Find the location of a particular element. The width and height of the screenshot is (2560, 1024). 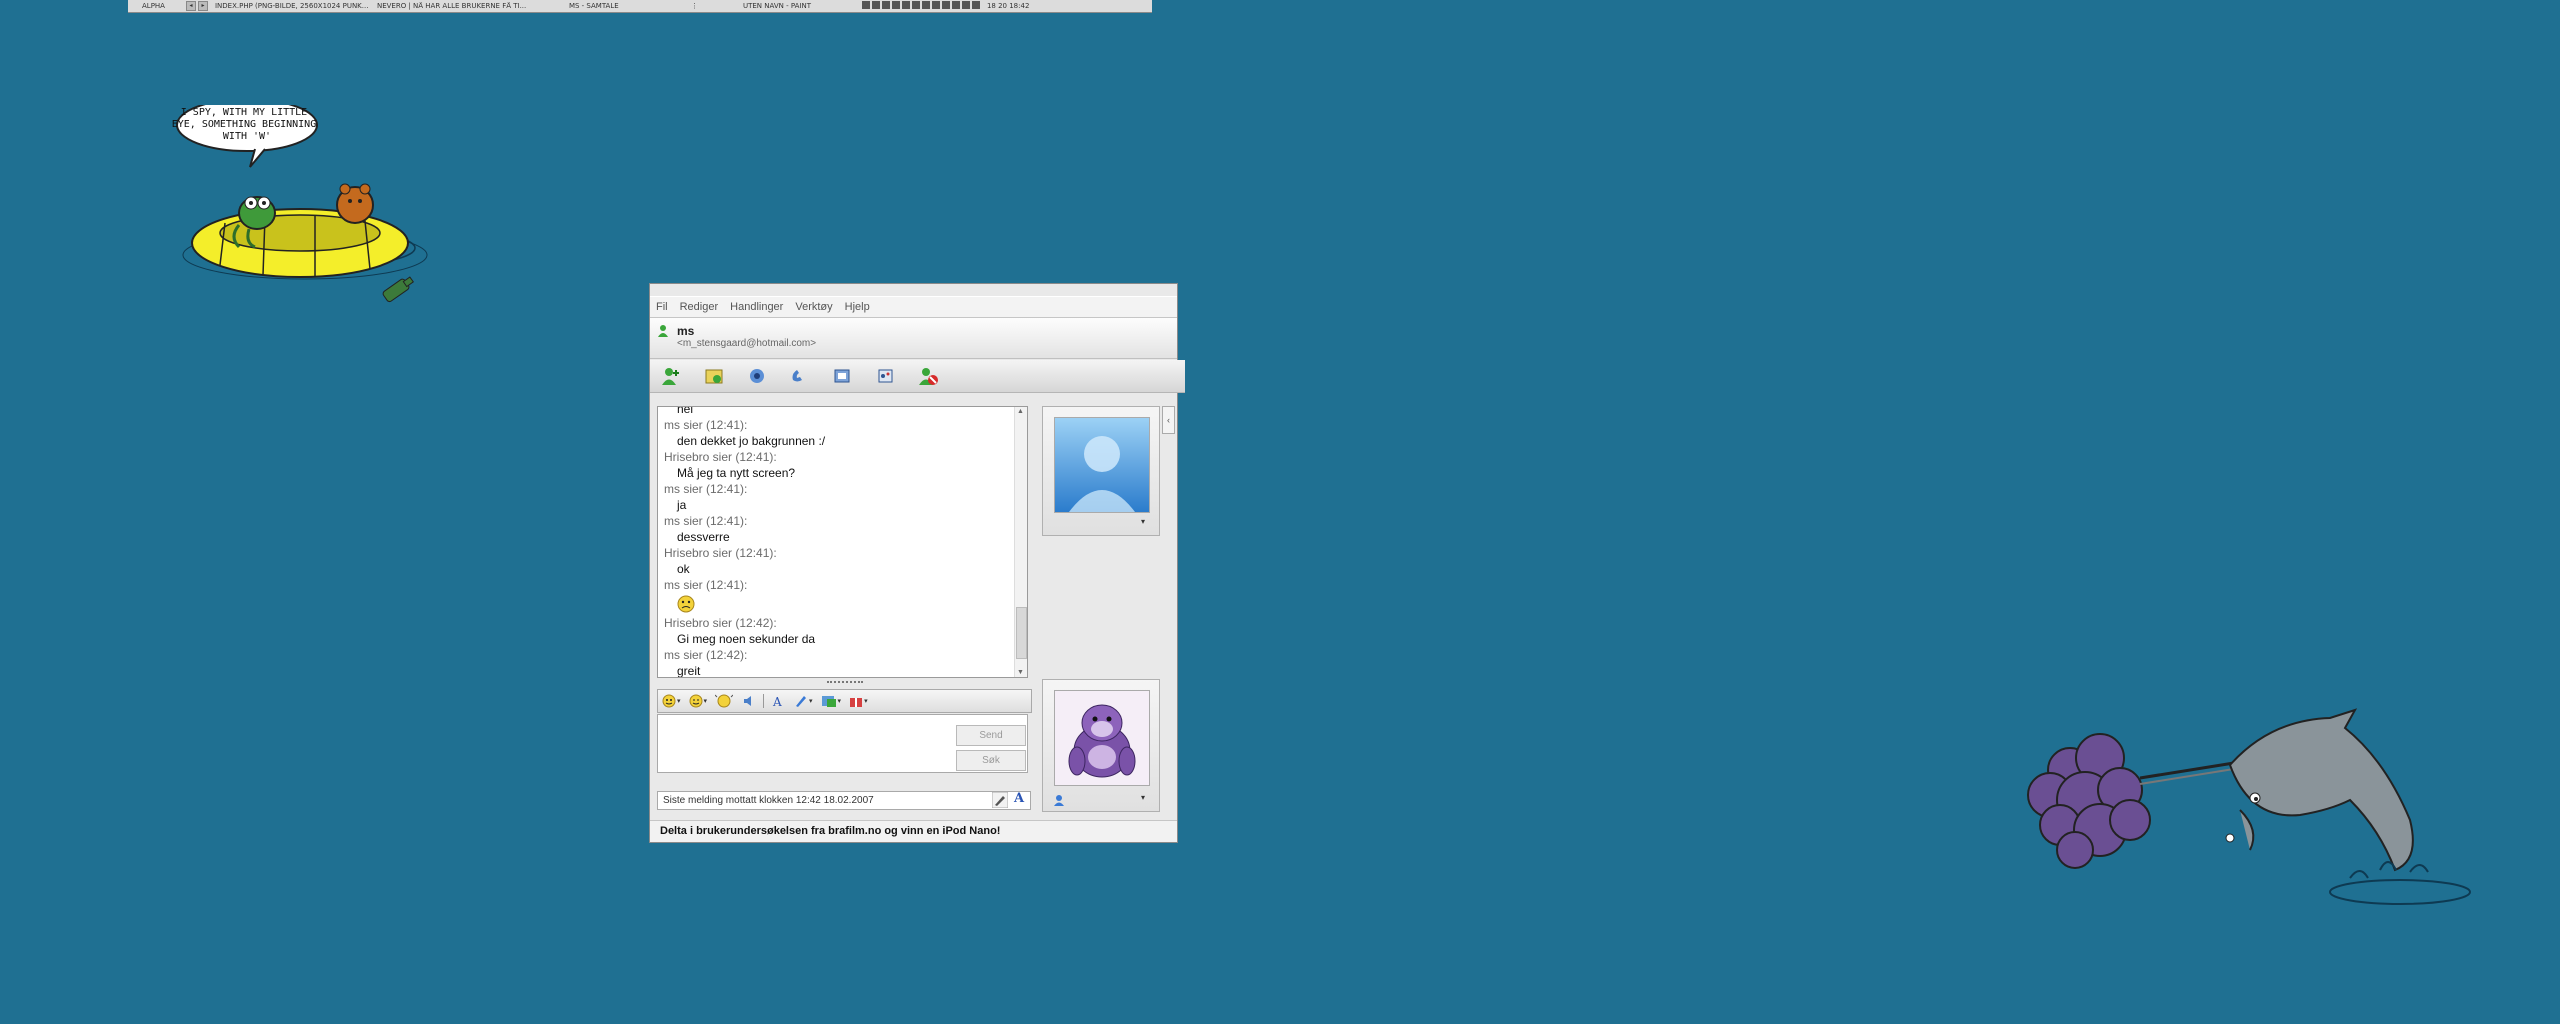

menubar: Fil Rediger Handlinger Verktøy Hjelp is located at coordinates (913, 307).